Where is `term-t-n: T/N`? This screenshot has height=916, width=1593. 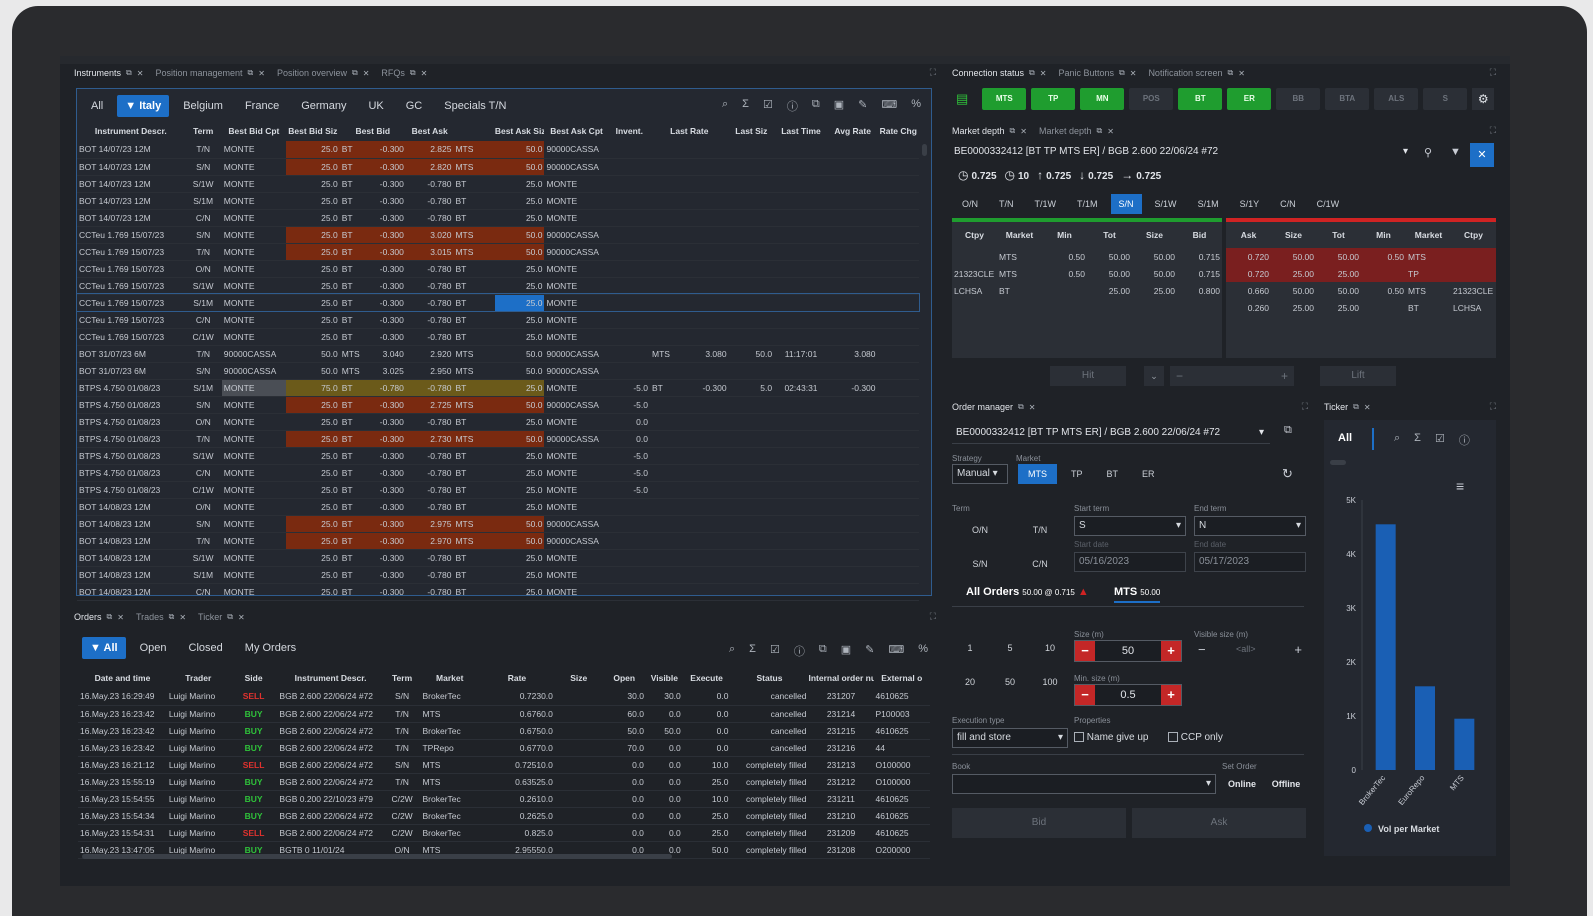
term-t-n: T/N is located at coordinates (1006, 204).